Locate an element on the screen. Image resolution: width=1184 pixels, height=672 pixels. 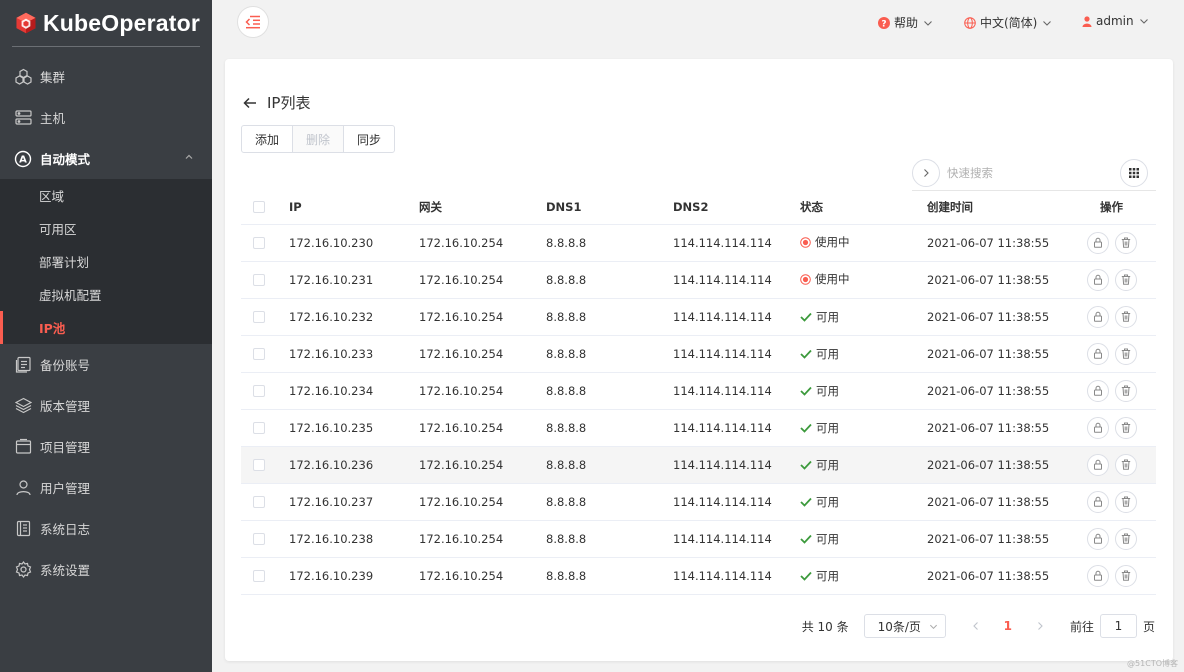
column-header-status: 状态 is located at coordinates (863, 207).